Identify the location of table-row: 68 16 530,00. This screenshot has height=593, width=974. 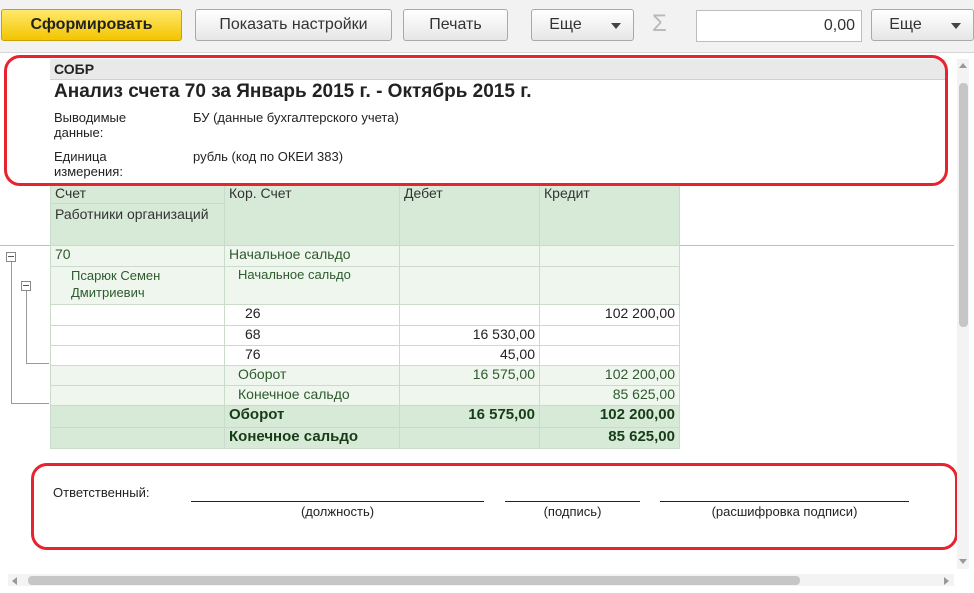
(365, 335).